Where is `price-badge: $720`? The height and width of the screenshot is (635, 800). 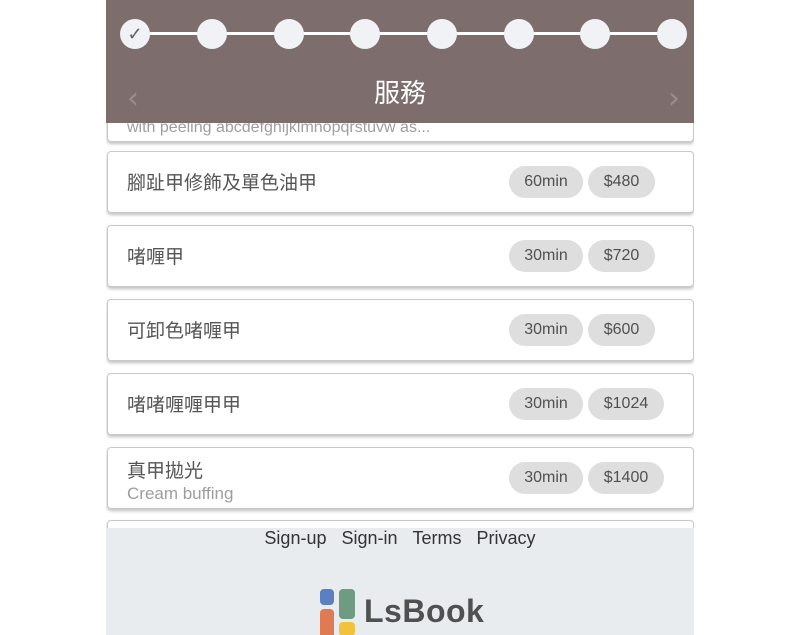 price-badge: $720 is located at coordinates (621, 256).